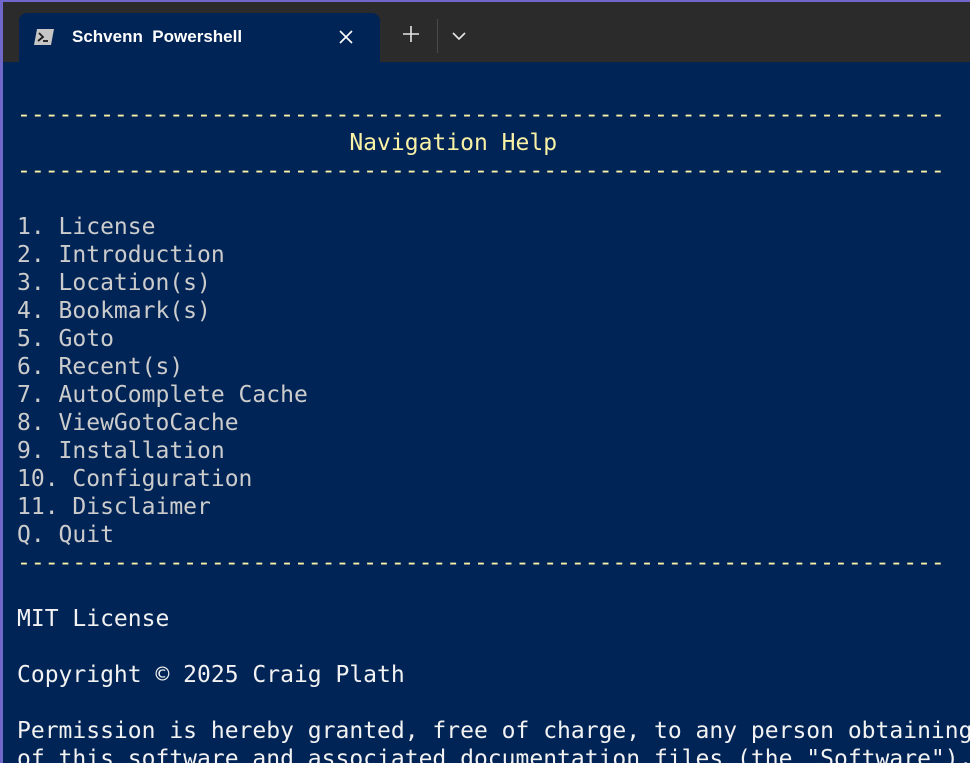 This screenshot has width=970, height=763. What do you see at coordinates (65, 339) in the screenshot?
I see `menu-item: 5. Goto` at bounding box center [65, 339].